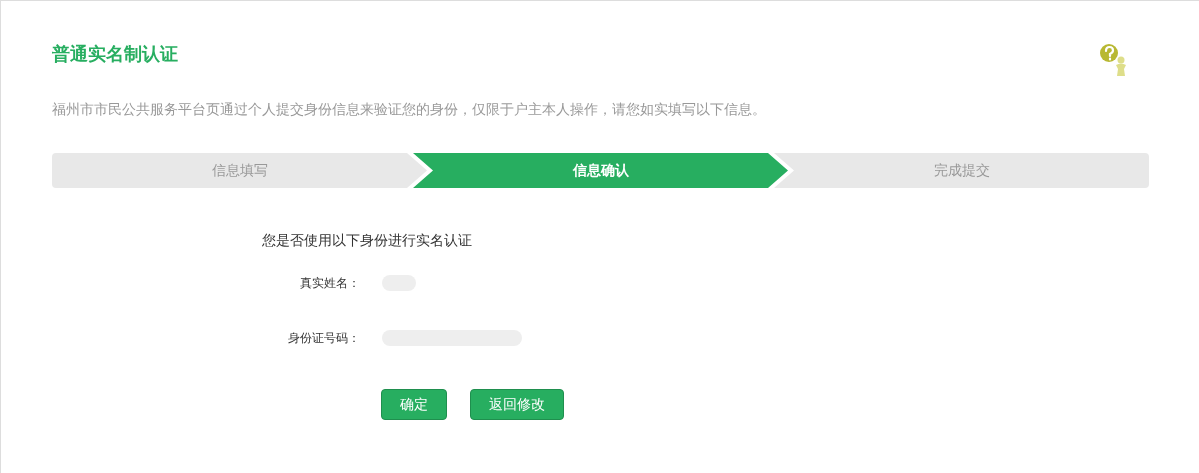 The height and width of the screenshot is (473, 1199). What do you see at coordinates (115, 54) in the screenshot?
I see `page-title: 普通实名制认证` at bounding box center [115, 54].